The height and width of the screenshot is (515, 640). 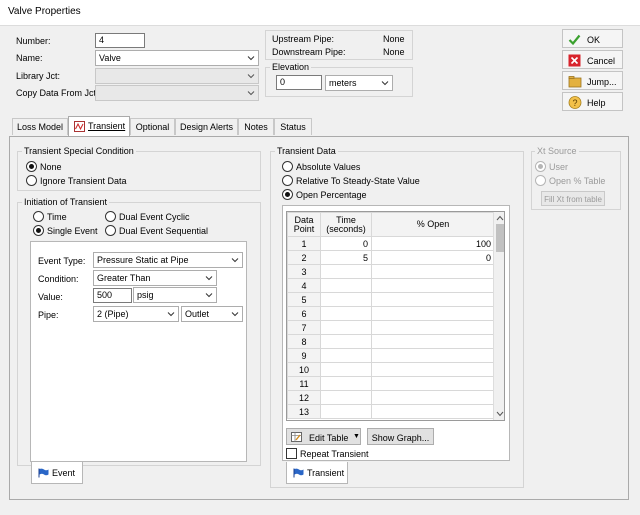 What do you see at coordinates (323, 436) in the screenshot?
I see `edit-table-button: Edit Table ▼` at bounding box center [323, 436].